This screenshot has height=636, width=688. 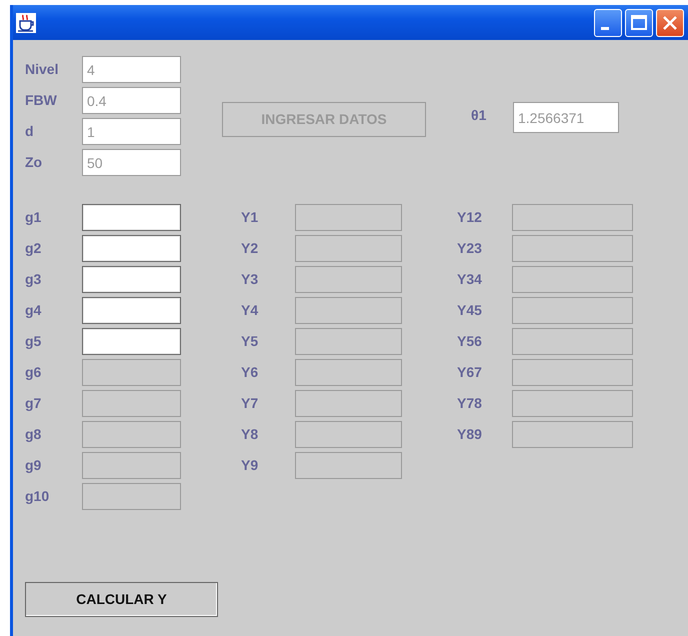 I want to click on y-label: Y45, so click(x=470, y=310).